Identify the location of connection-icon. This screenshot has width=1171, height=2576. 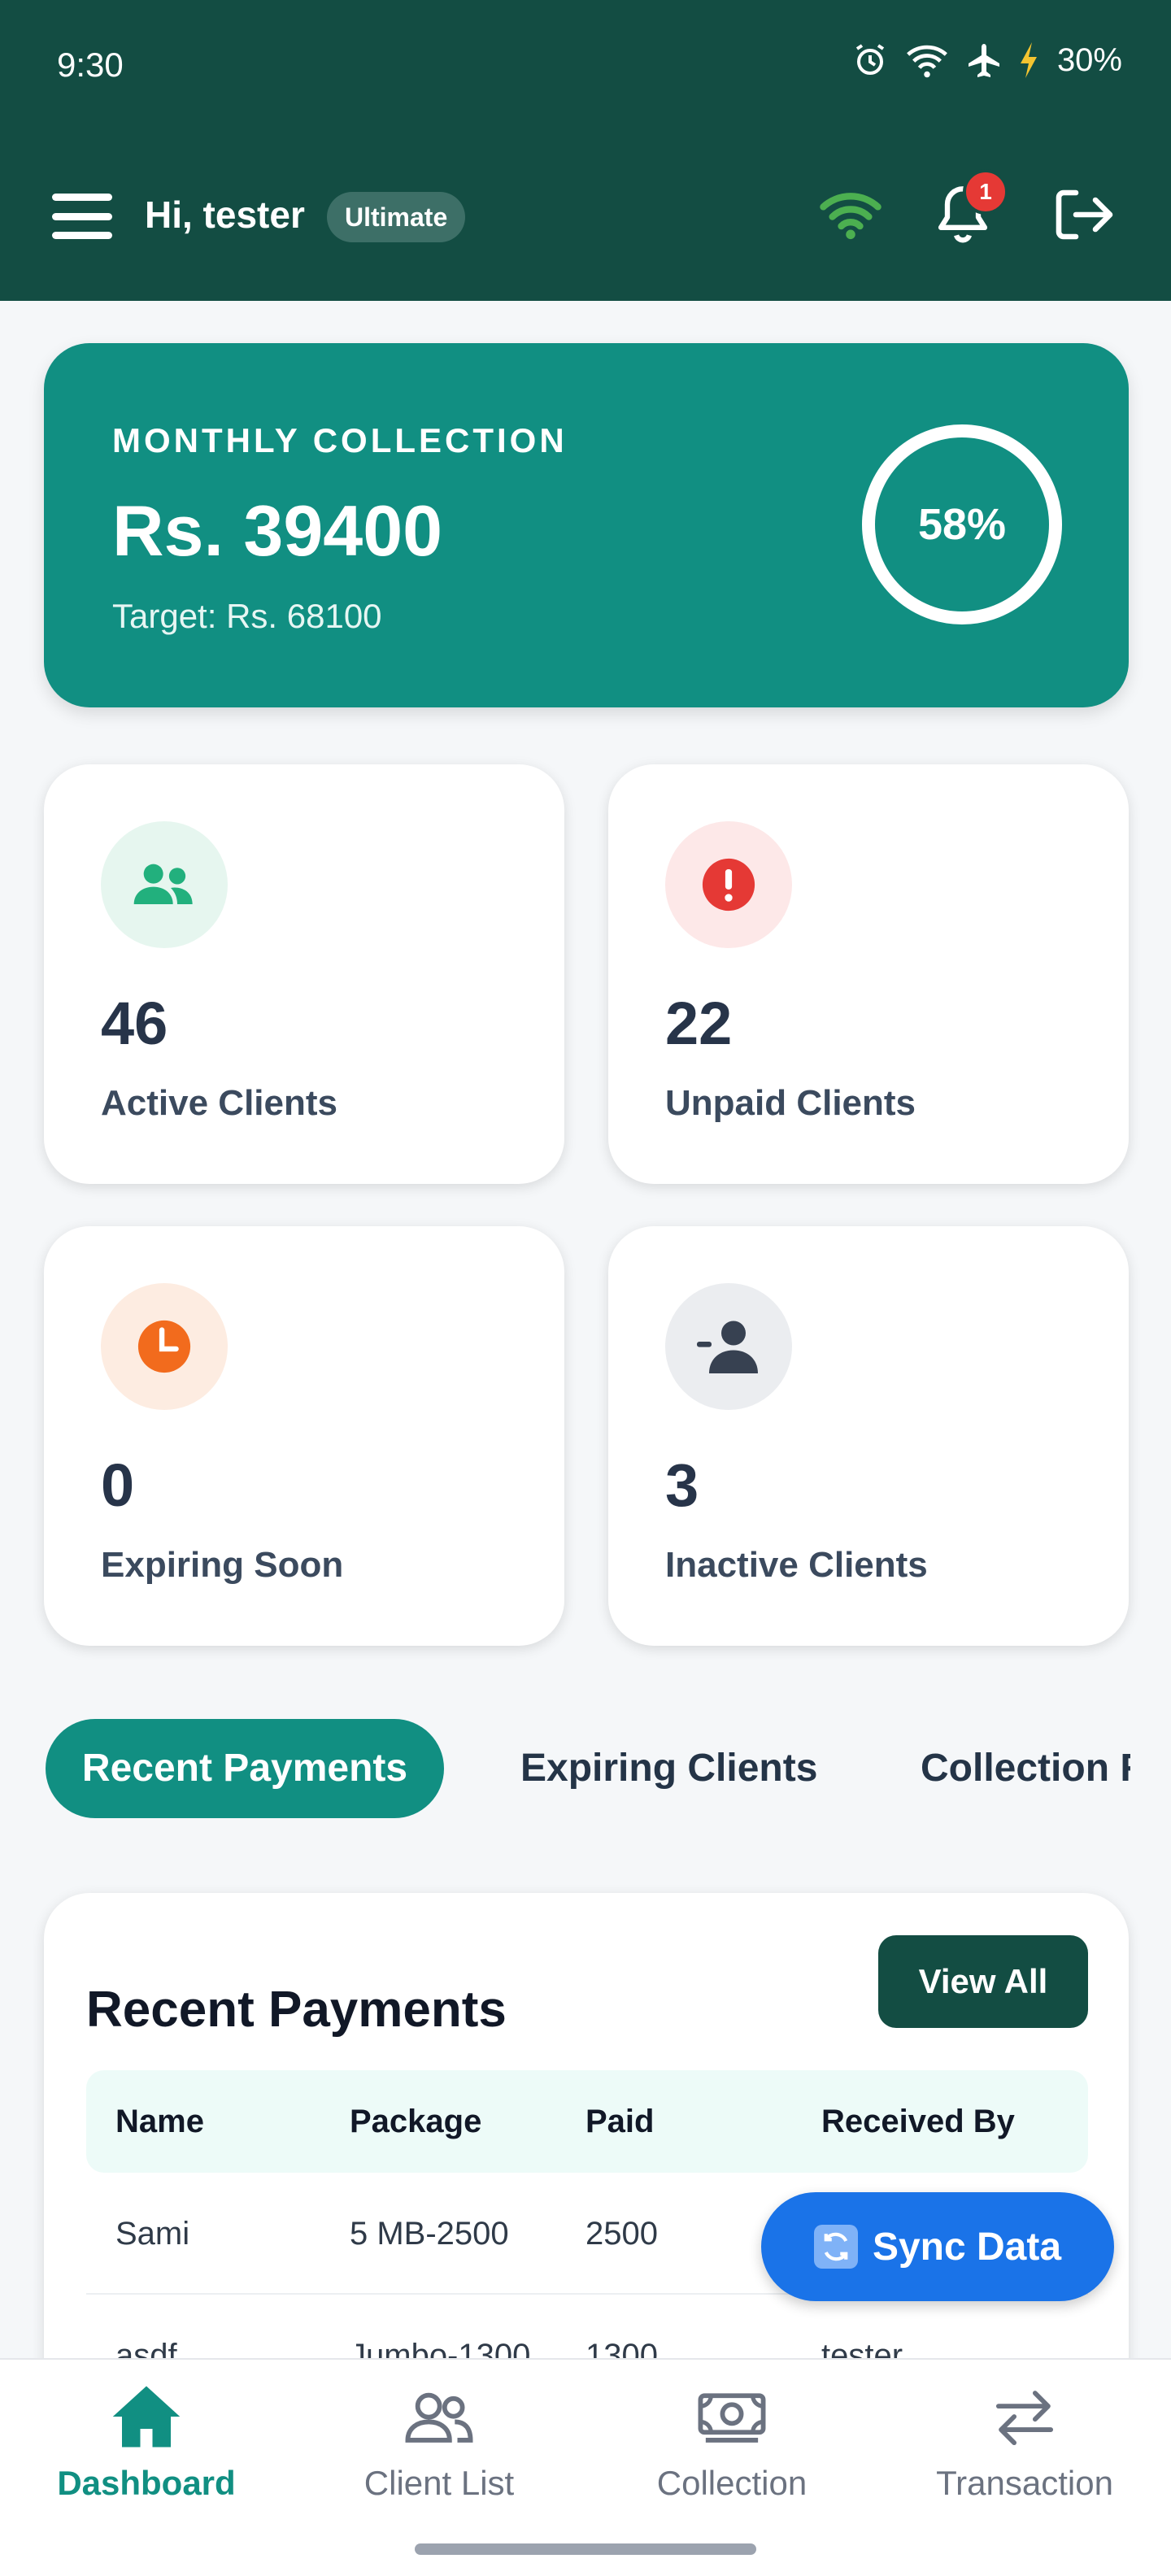
(851, 217).